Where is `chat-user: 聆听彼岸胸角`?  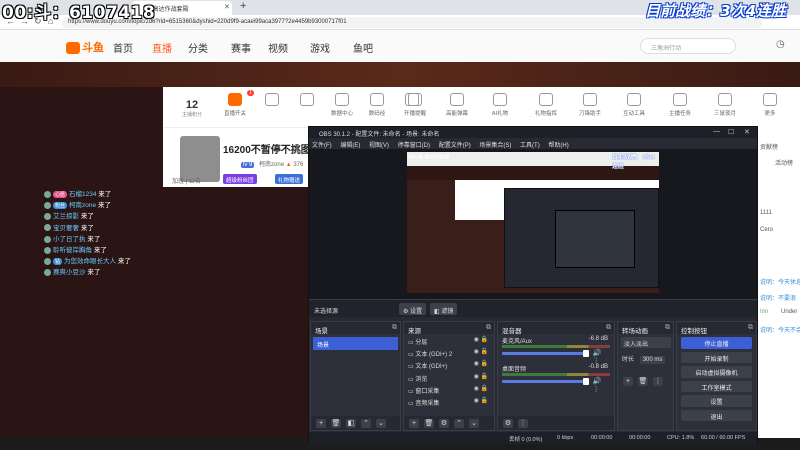
chat-user: 聆听彼岸胸角 is located at coordinates (72, 250).